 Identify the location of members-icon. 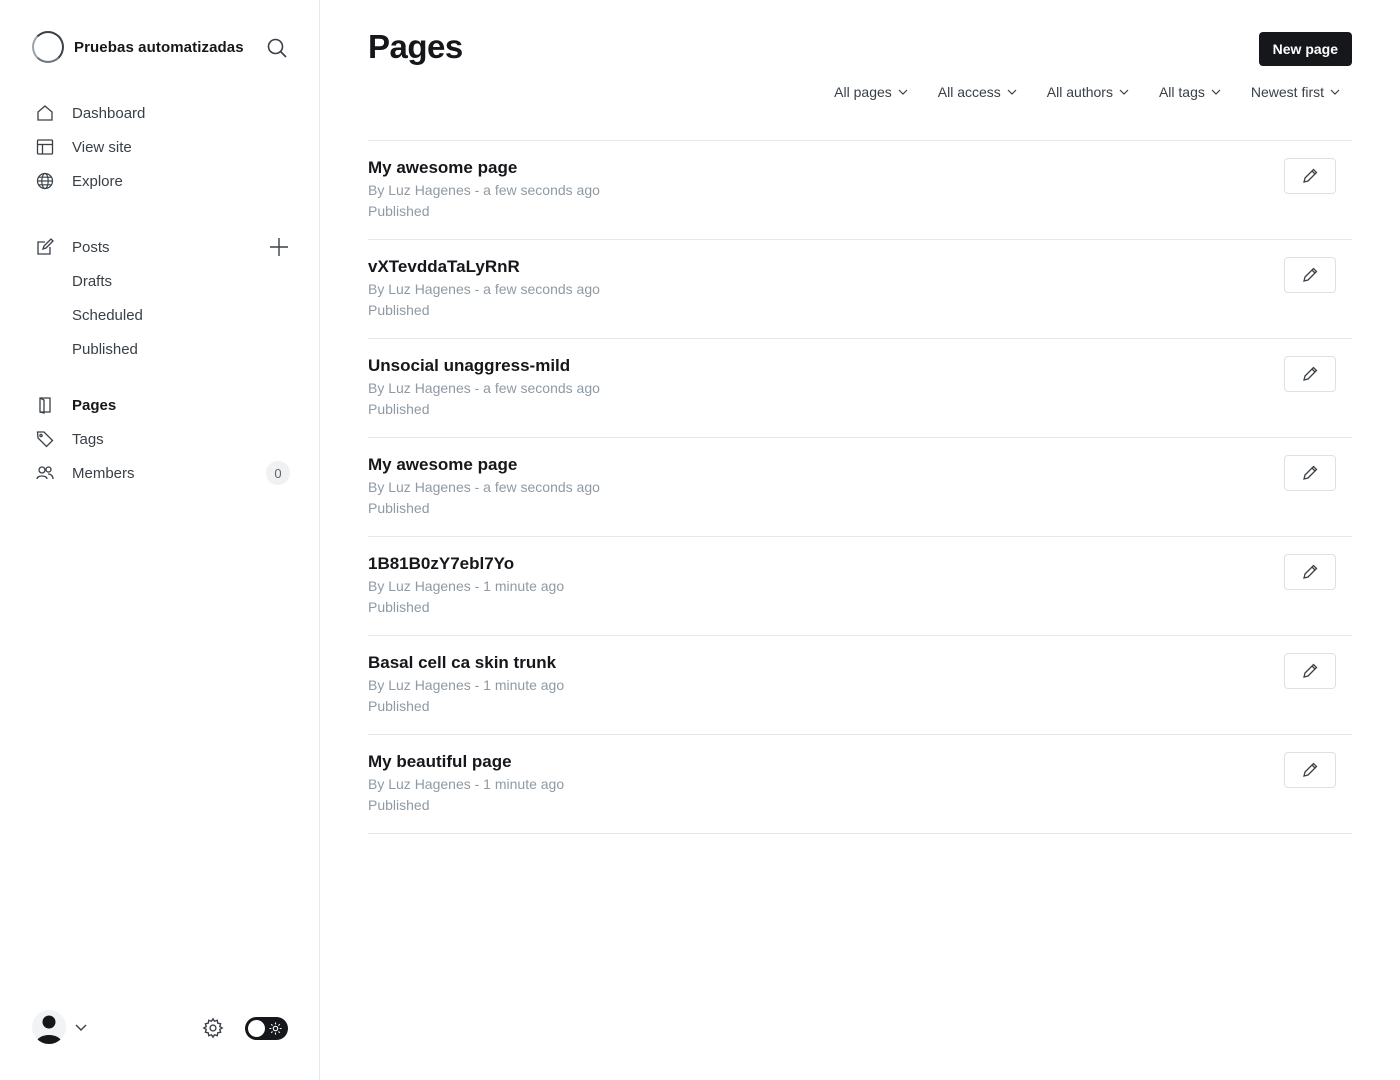
(45, 473).